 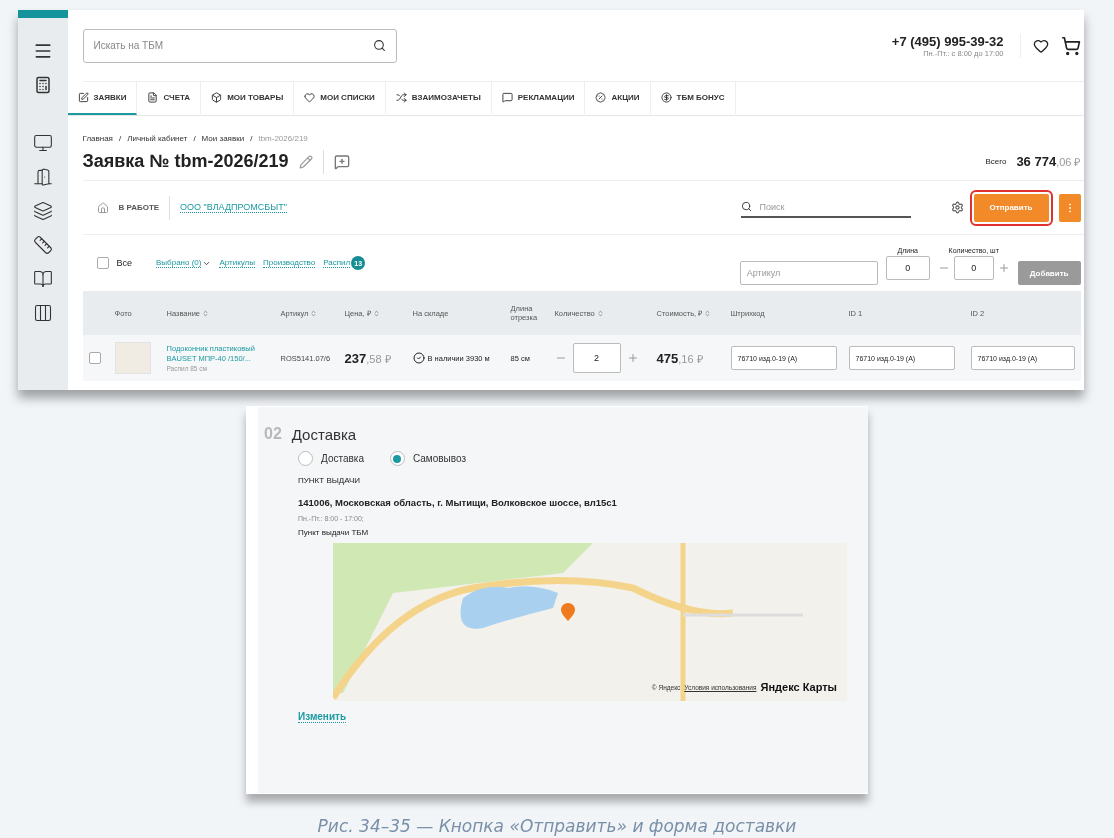 What do you see at coordinates (42, 14) in the screenshot?
I see `logo-bar` at bounding box center [42, 14].